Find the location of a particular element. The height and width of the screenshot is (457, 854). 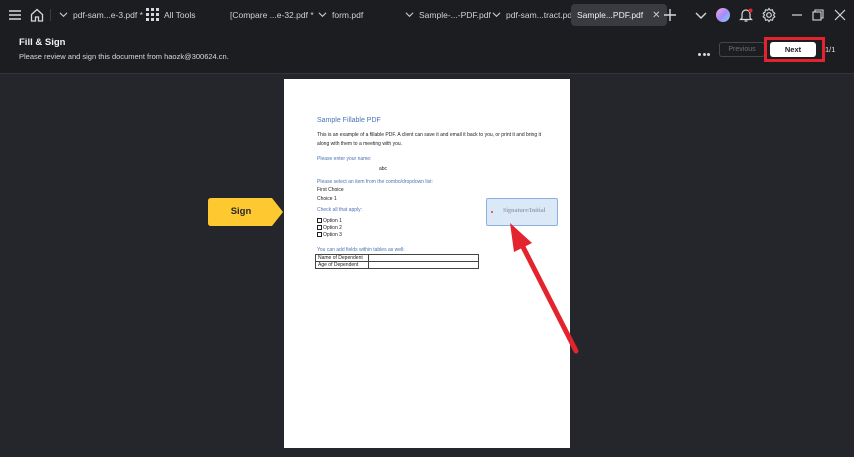

dependent-table: Name of Dependent Age of Dependent is located at coordinates (397, 261).